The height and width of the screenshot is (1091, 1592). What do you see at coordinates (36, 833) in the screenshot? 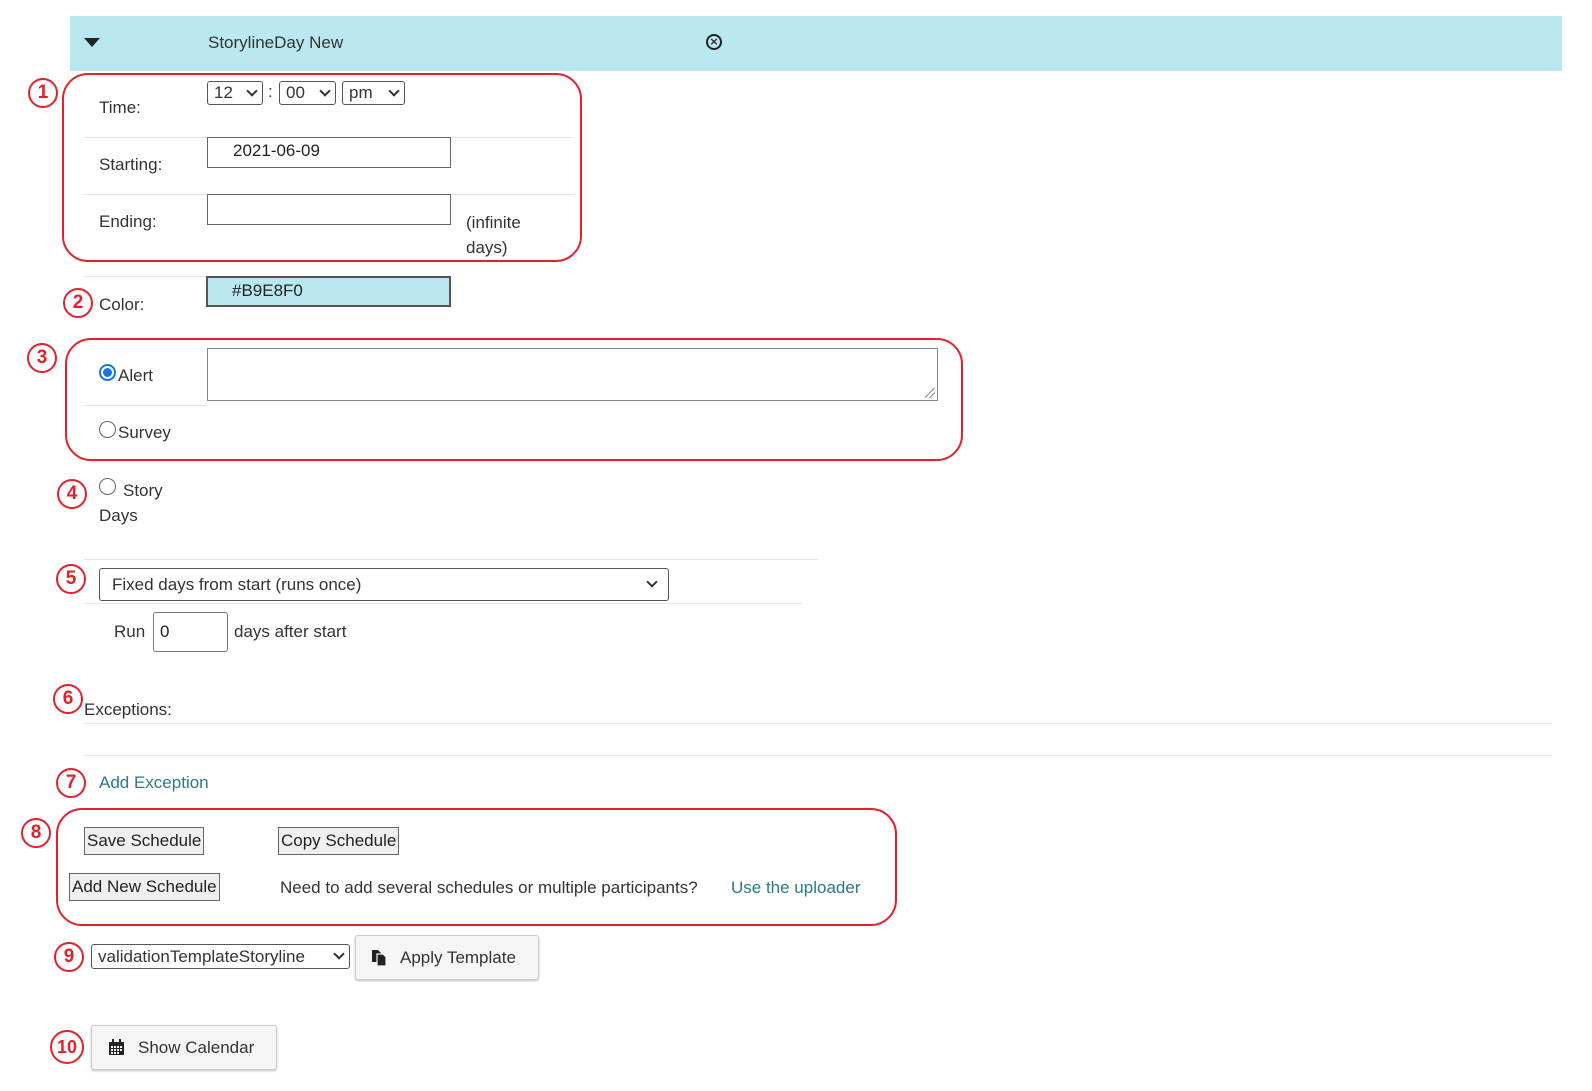
I see `marker-8: 8` at bounding box center [36, 833].